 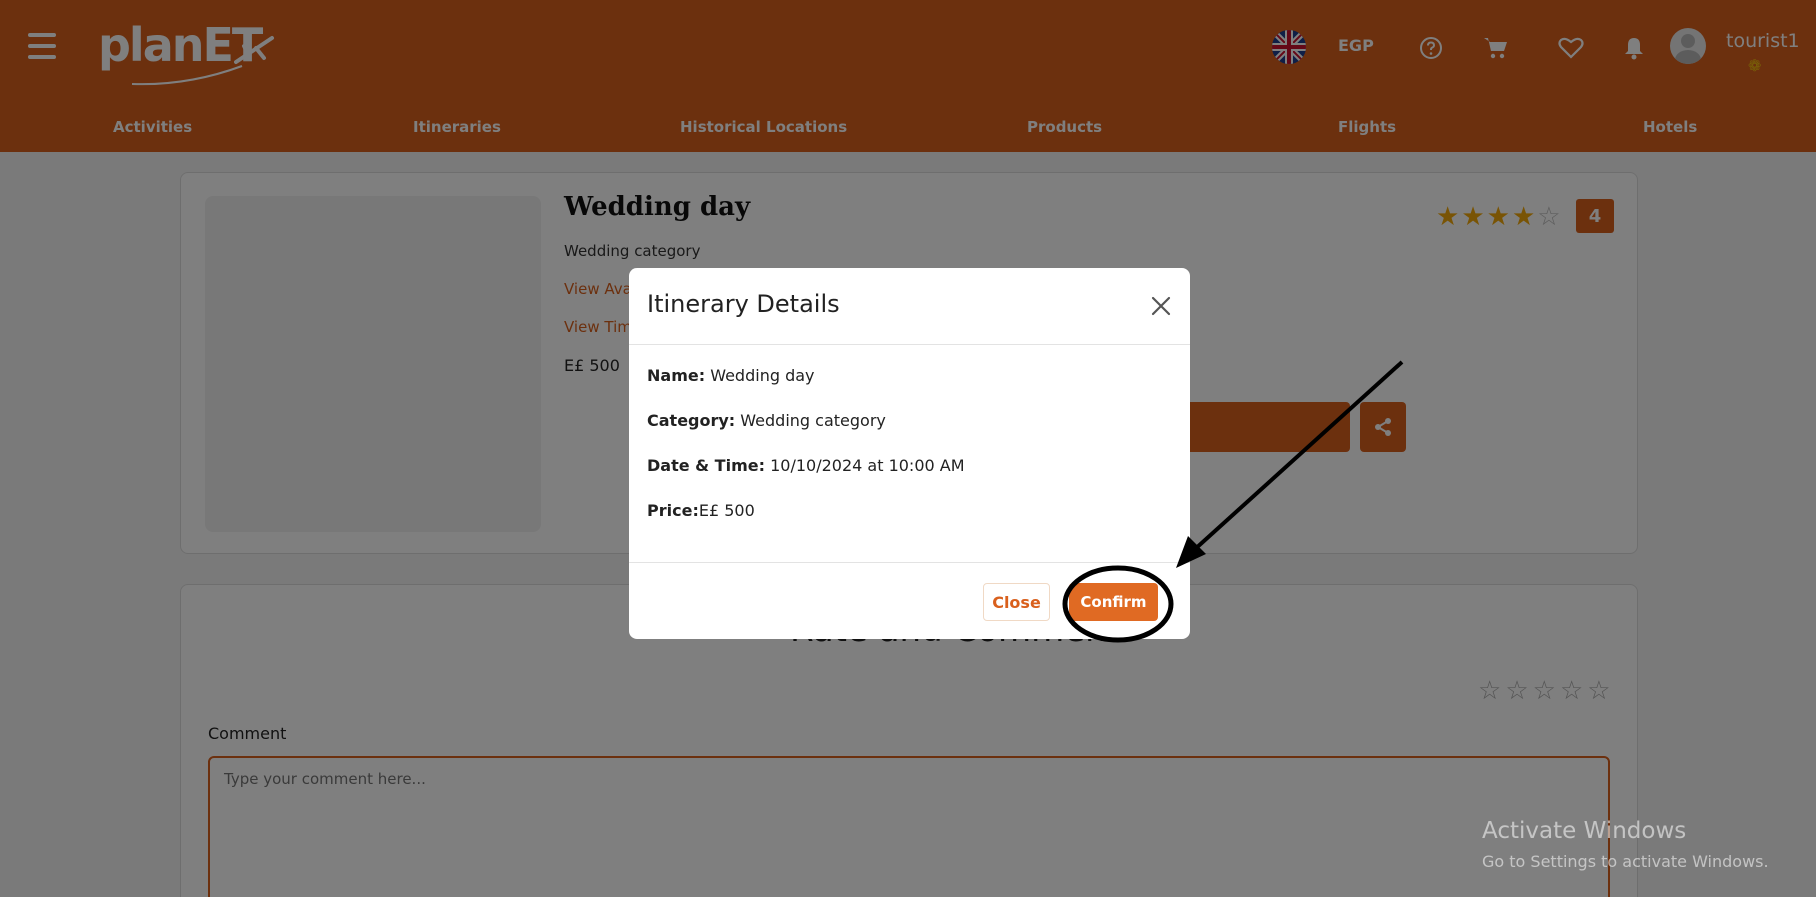 What do you see at coordinates (909, 600) in the screenshot?
I see `modal-footer: Close Confirm` at bounding box center [909, 600].